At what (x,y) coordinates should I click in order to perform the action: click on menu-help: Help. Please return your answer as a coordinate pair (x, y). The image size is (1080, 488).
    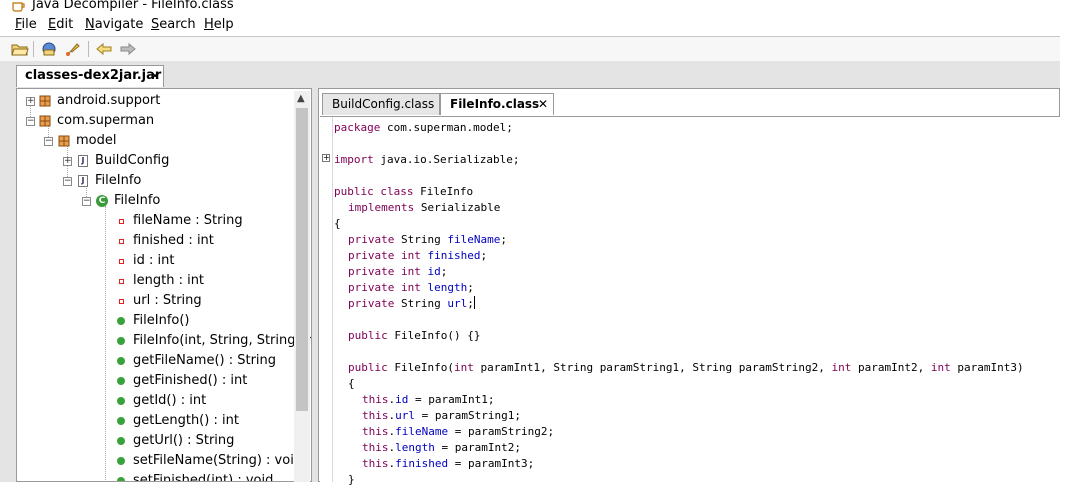
    Looking at the image, I should click on (219, 25).